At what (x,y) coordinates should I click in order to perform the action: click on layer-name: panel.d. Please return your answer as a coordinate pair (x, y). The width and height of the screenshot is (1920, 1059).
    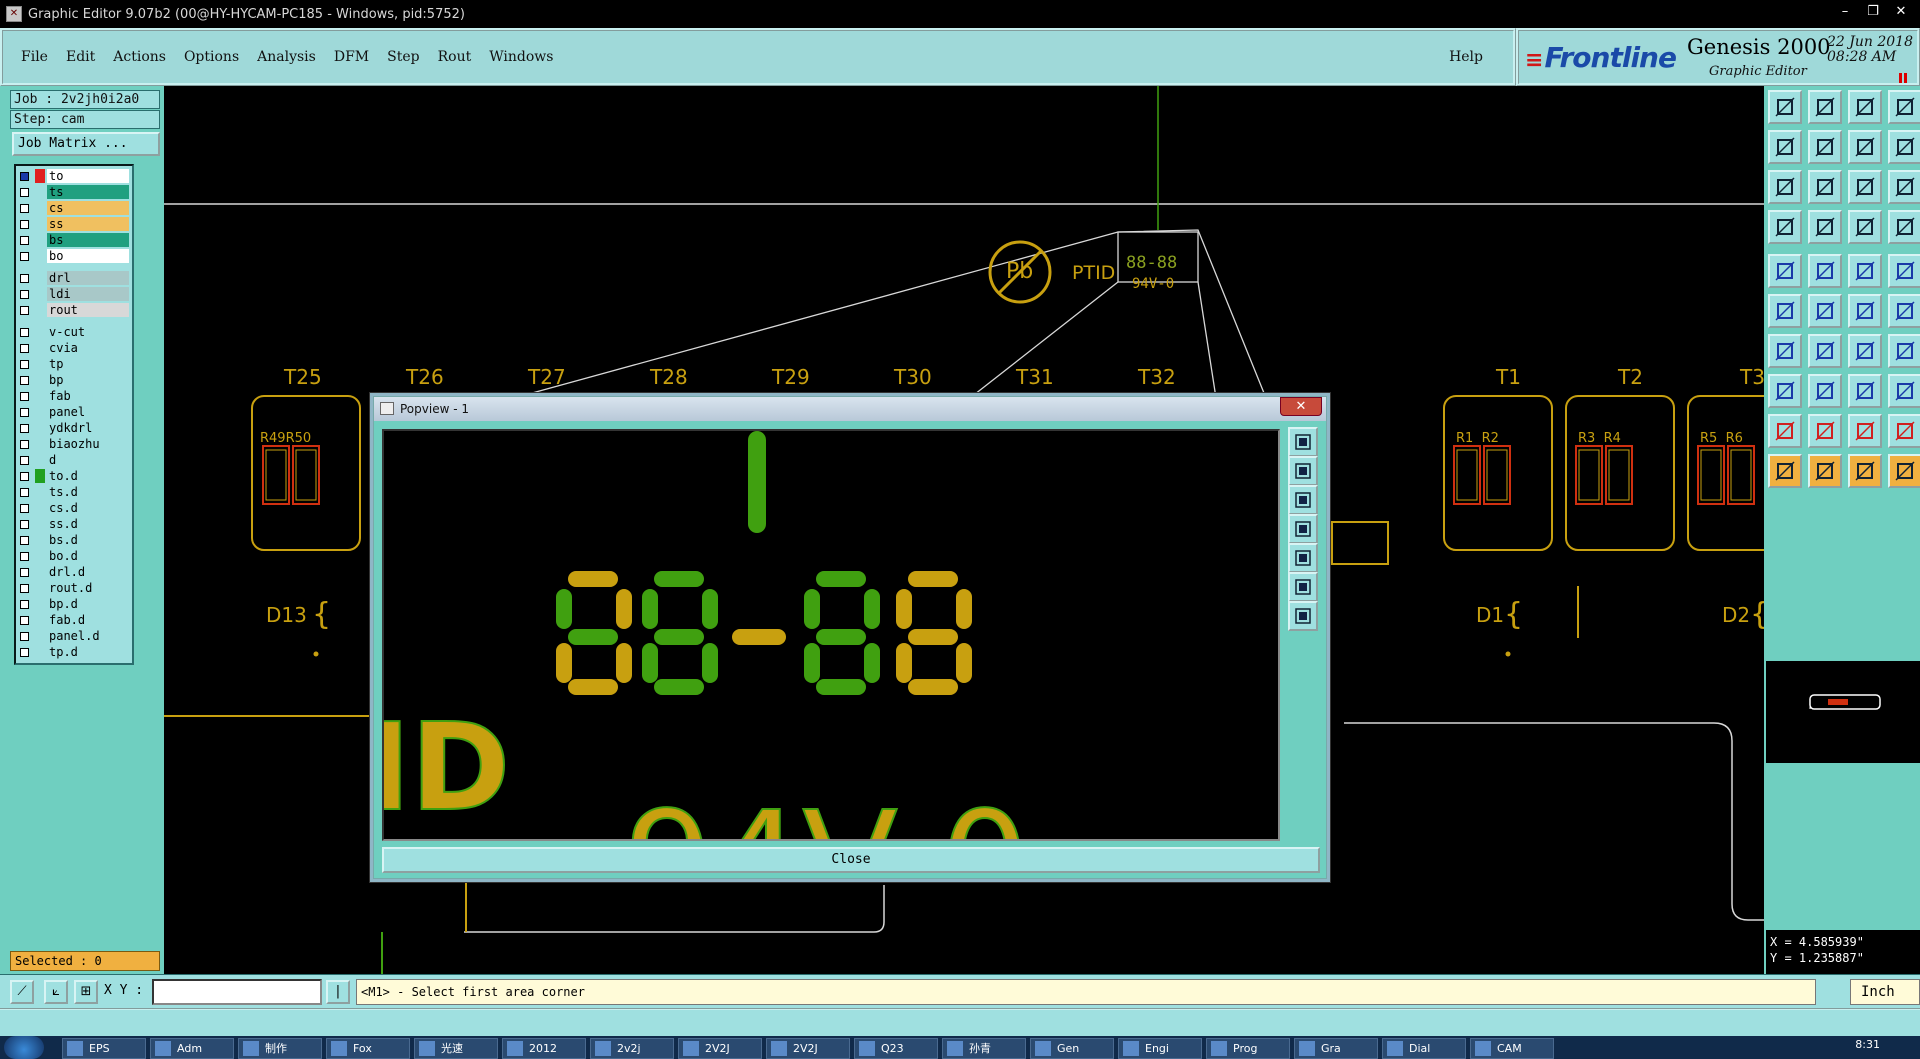
    Looking at the image, I should click on (88, 636).